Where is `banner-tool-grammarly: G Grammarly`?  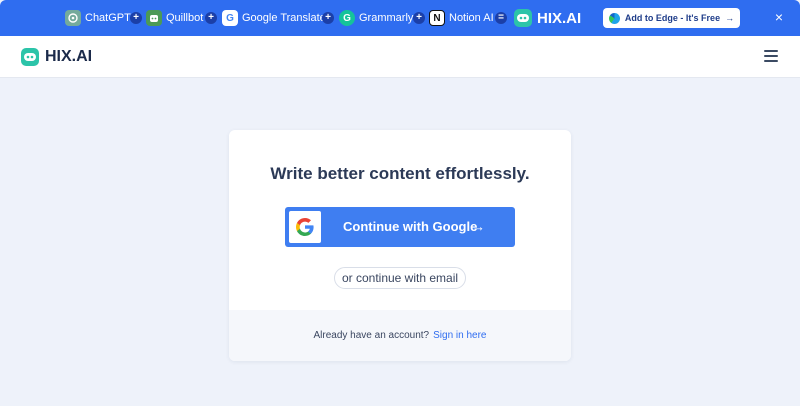 banner-tool-grammarly: G Grammarly is located at coordinates (376, 18).